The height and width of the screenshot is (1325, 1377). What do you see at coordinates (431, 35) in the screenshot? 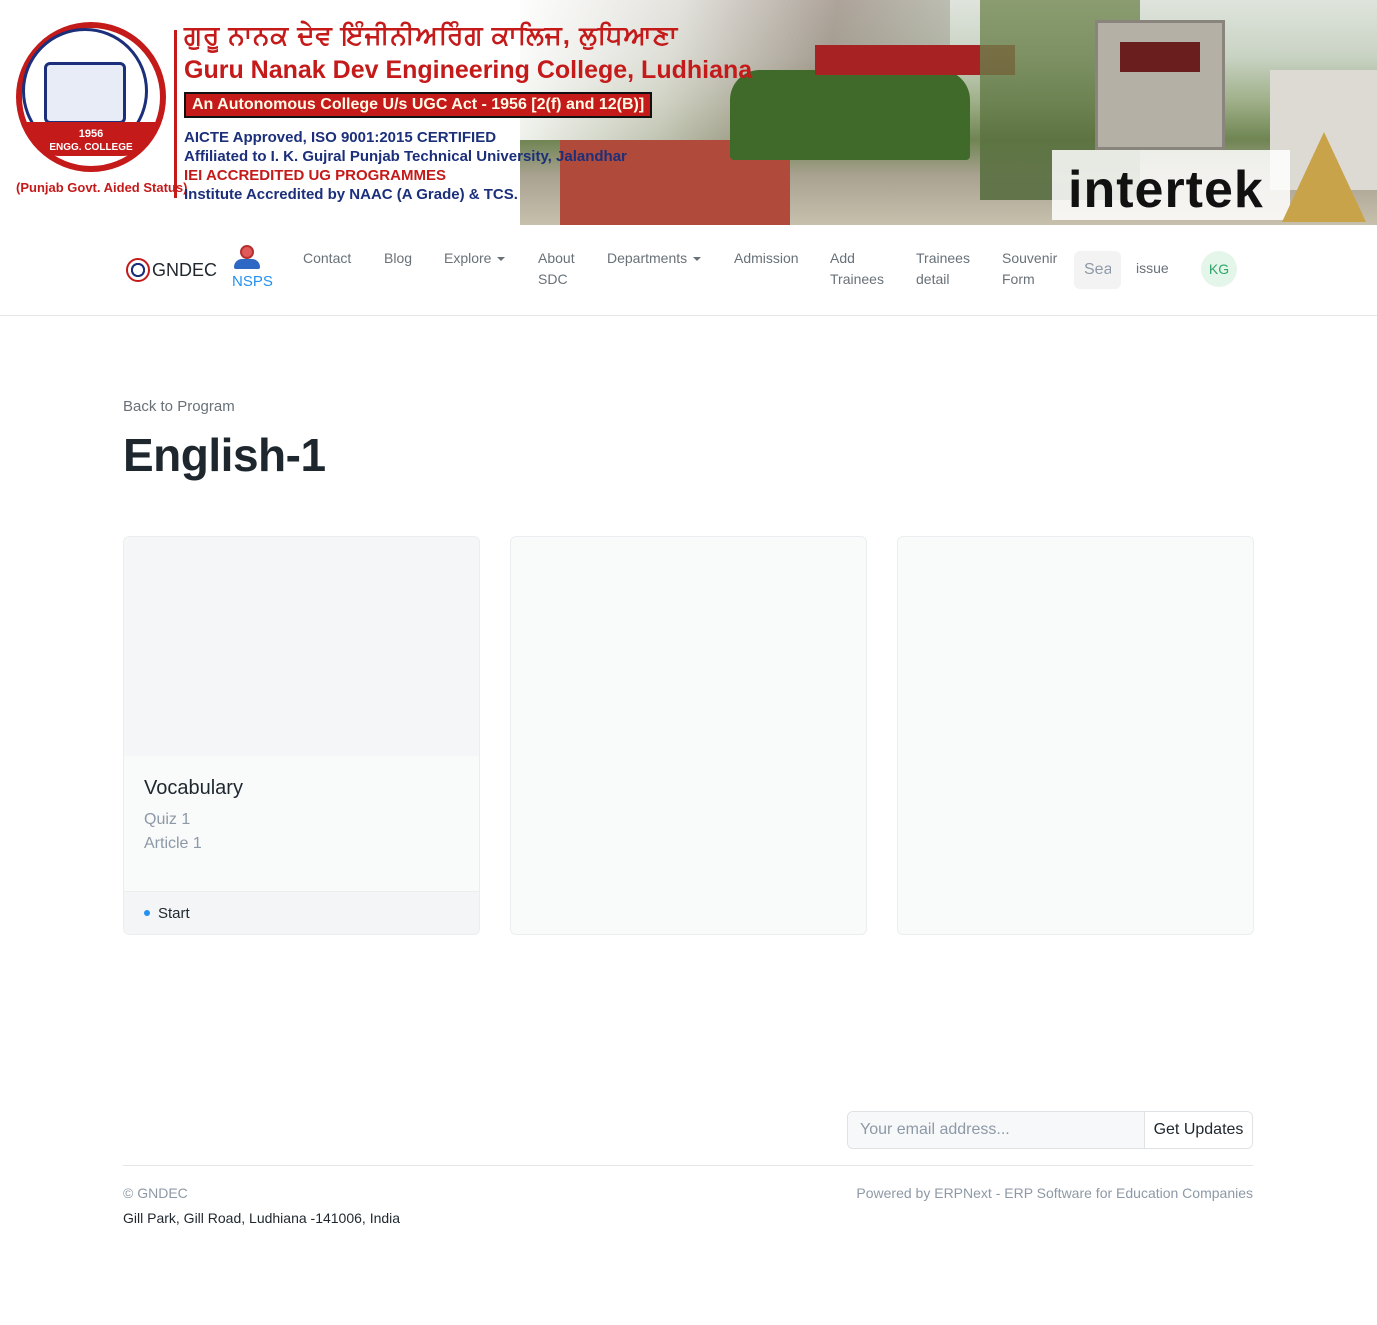
I see `college-title-punjabi: ਗੁਰੂ ਨਾਨਕ ਦੇਵ ਇੰਜੀਨੀਅਰਿੰਗ ਕਾਲਿਜ, ਲੁਧਿਆਣਾ` at bounding box center [431, 35].